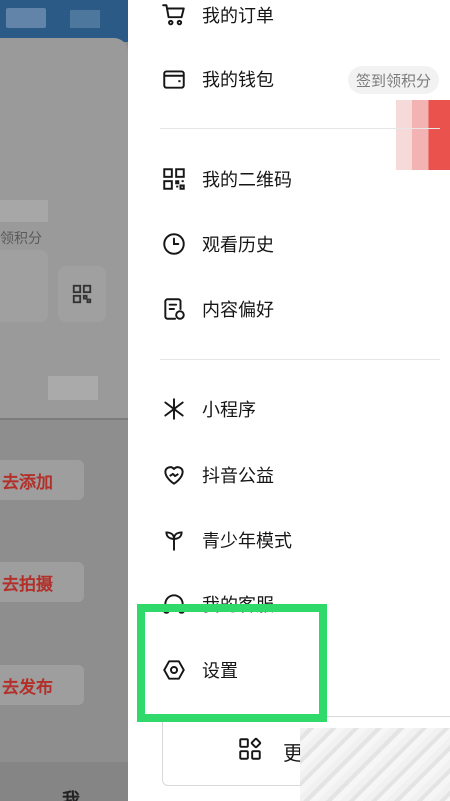 Image resolution: width=450 pixels, height=801 pixels. What do you see at coordinates (247, 541) in the screenshot?
I see `menu-item-label: 青少年模式` at bounding box center [247, 541].